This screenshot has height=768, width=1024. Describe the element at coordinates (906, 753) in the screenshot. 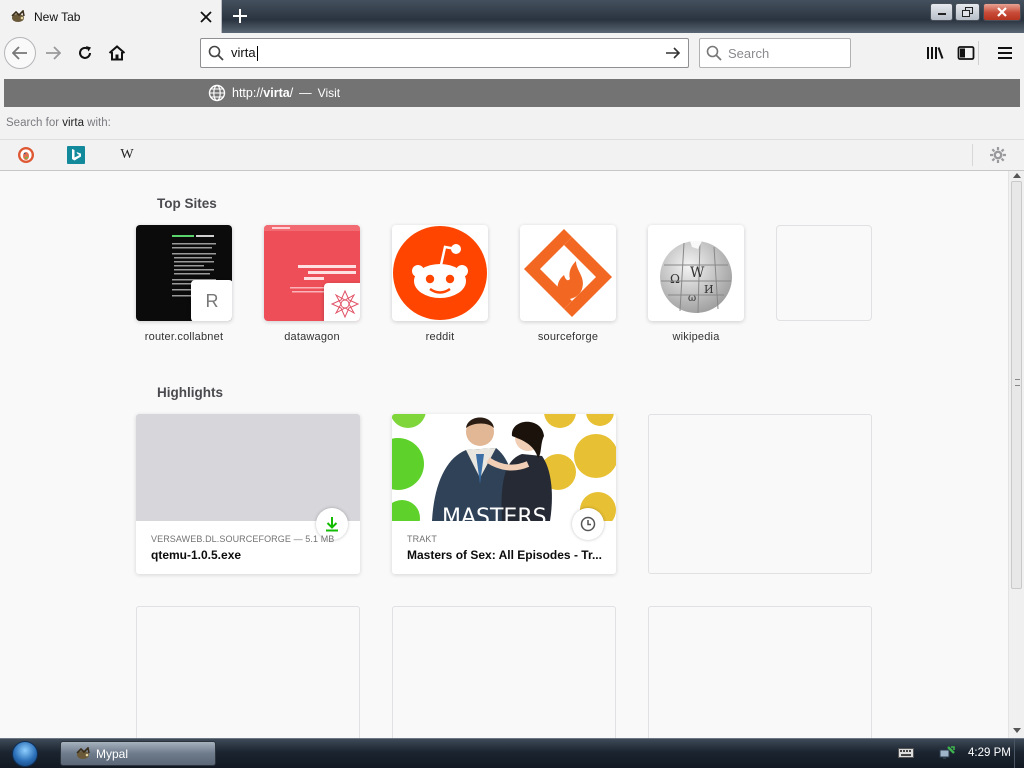

I see `keyboard-icon` at that location.